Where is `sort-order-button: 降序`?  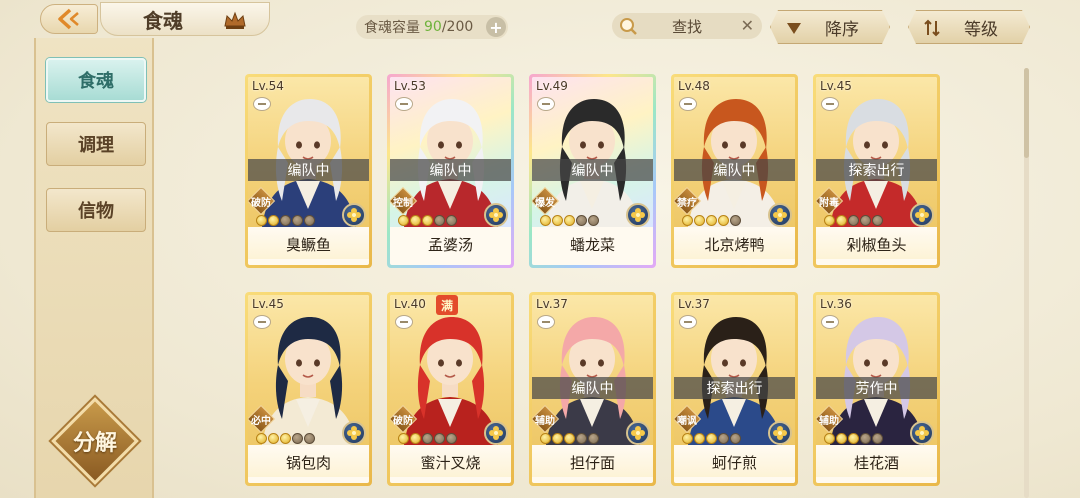
sort-order-button: 降序 is located at coordinates (830, 27).